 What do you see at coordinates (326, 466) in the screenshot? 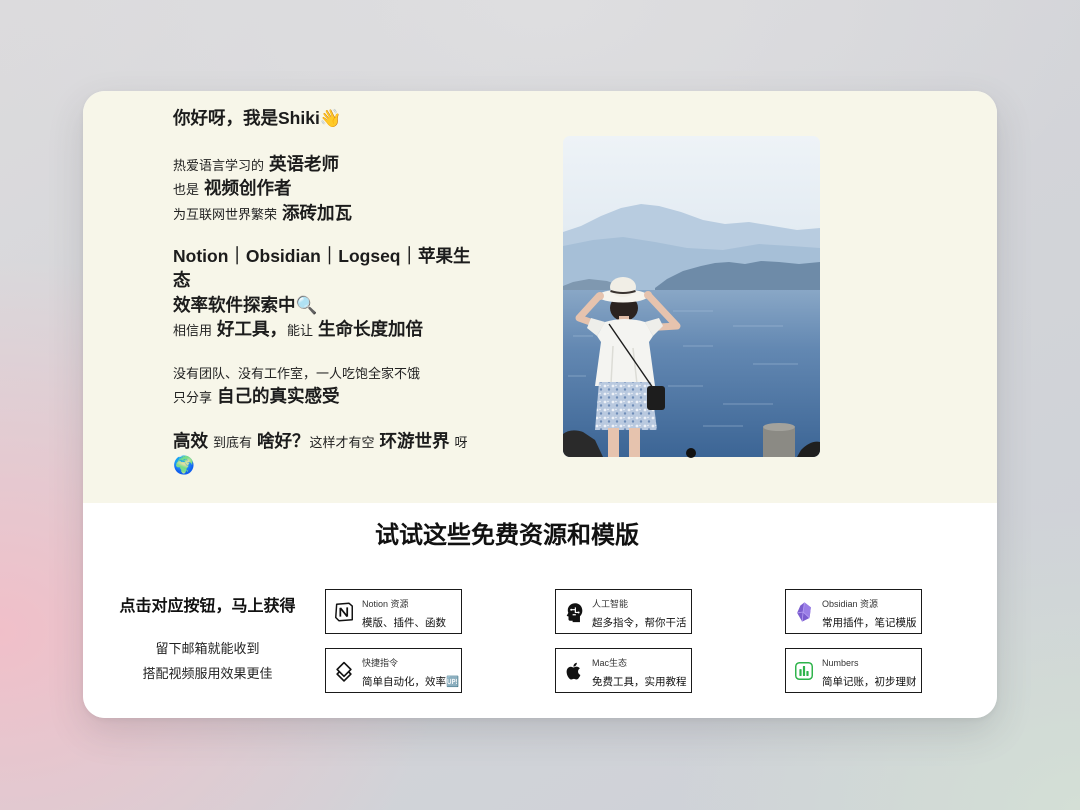
I see `globe-line: 🌍` at bounding box center [326, 466].